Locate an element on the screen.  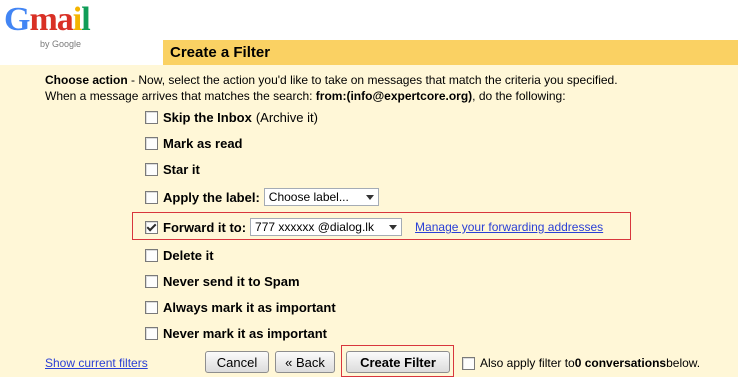
option-mark-read: Mark as read is located at coordinates (194, 143).